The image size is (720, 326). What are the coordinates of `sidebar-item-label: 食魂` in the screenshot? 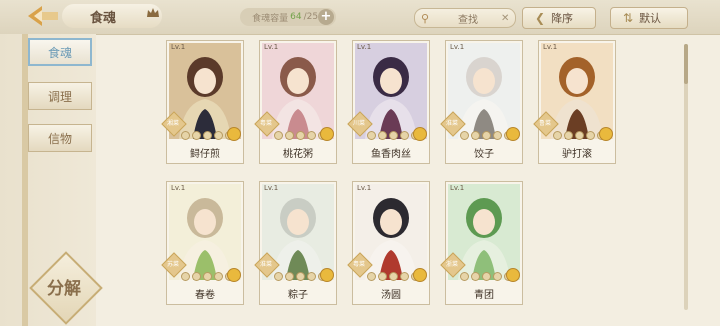 It's located at (59, 52).